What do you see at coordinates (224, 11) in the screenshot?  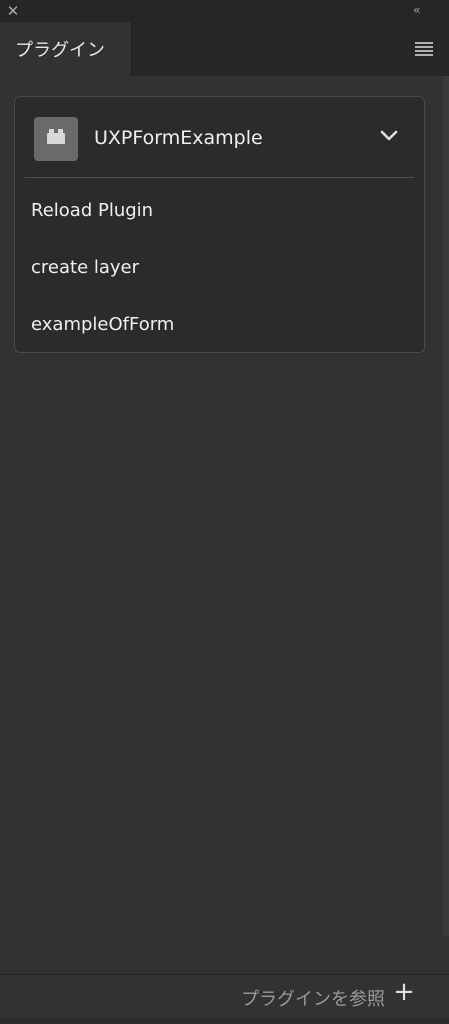 I see `panel-title-bar: ✕ ‹‹` at bounding box center [224, 11].